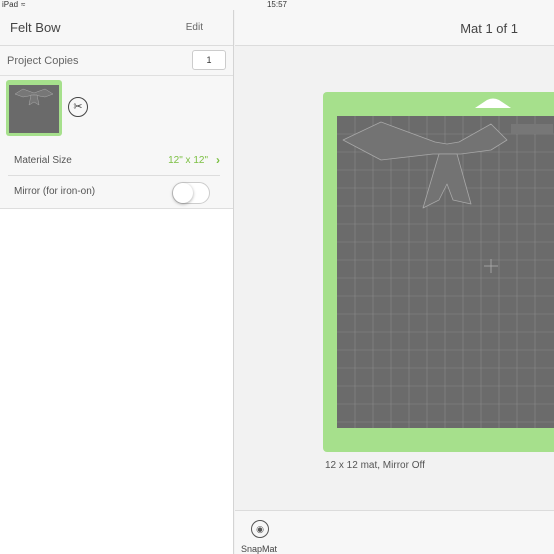 This screenshot has height=554, width=554. What do you see at coordinates (43, 160) in the screenshot?
I see `material-size-label: Material Size` at bounding box center [43, 160].